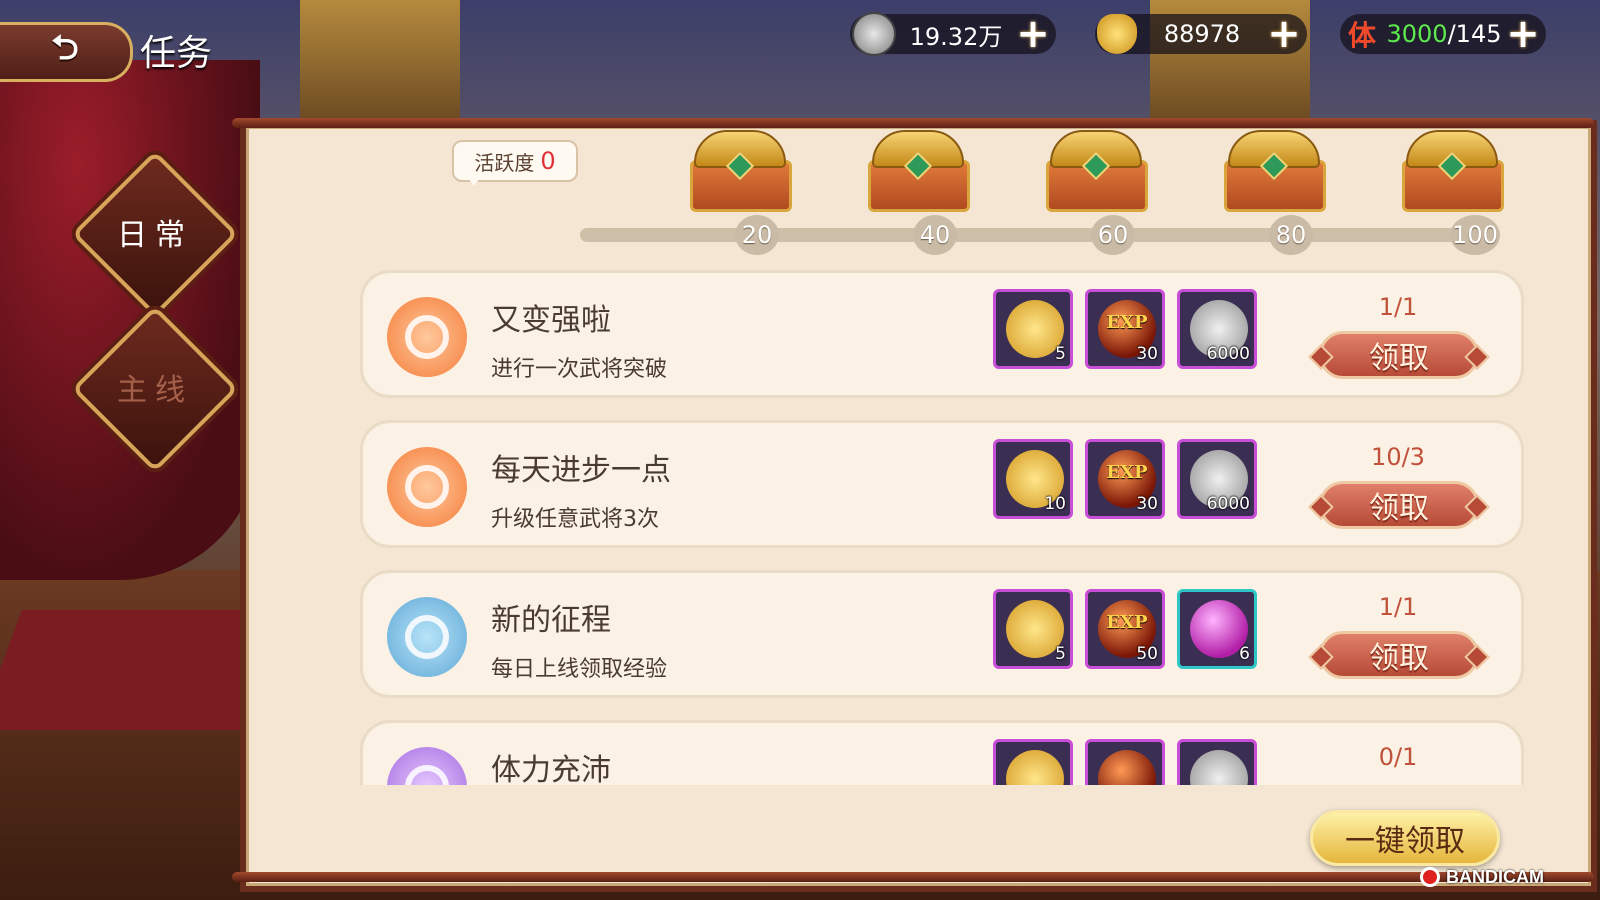 This screenshot has width=1600, height=900. What do you see at coordinates (1398, 757) in the screenshot?
I see `task-progress: 0/1` at bounding box center [1398, 757].